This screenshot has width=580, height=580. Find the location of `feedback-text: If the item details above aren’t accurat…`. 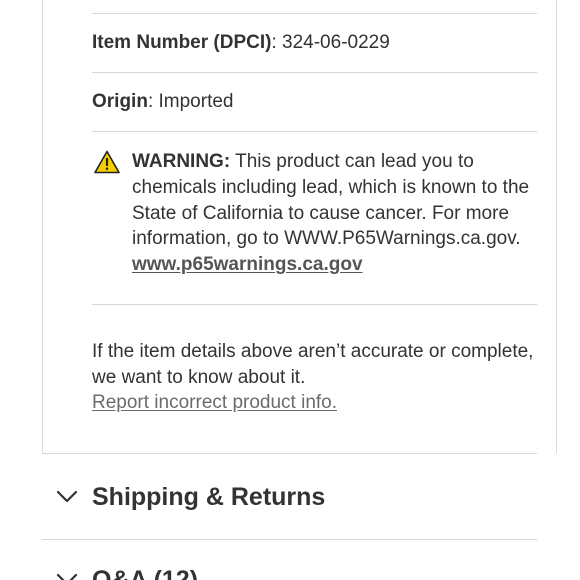

feedback-text: If the item details above aren’t accurat… is located at coordinates (313, 364).